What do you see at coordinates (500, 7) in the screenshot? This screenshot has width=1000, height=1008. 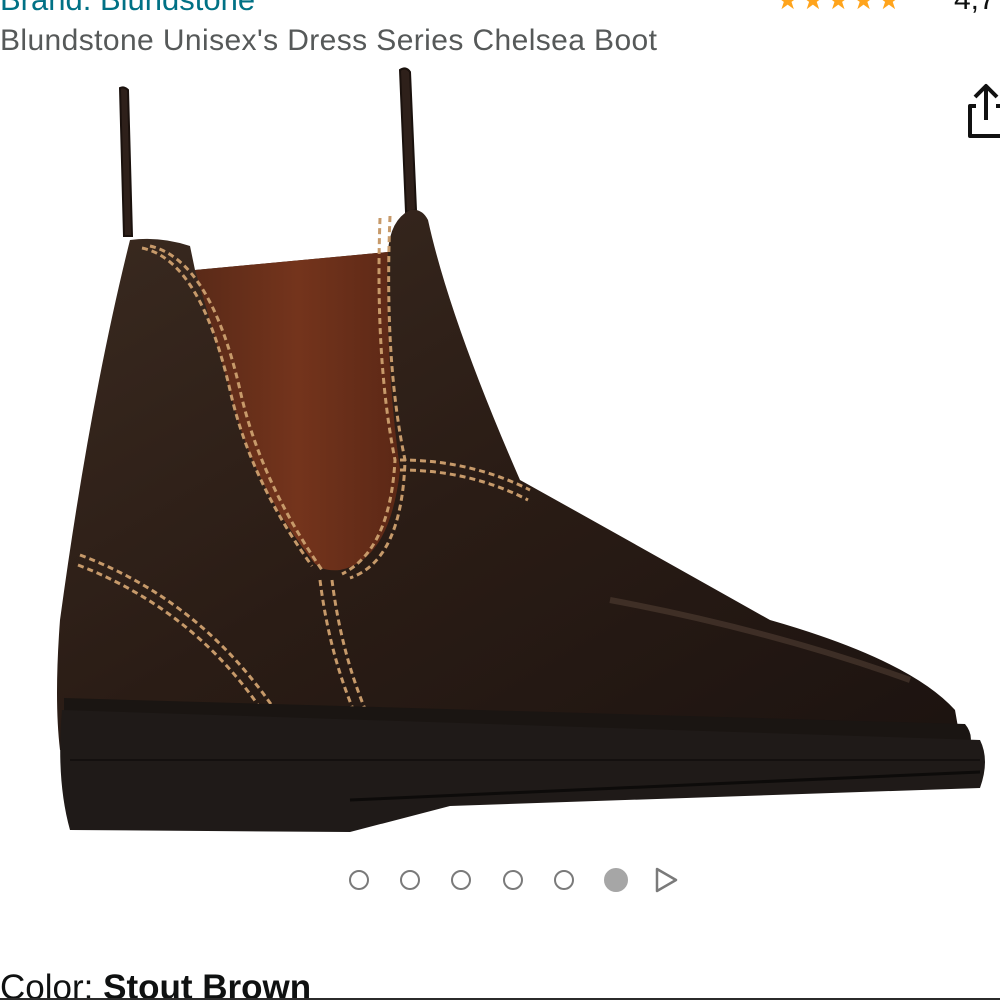 I see `brand-row: Brand: Blundstone ★★★★★ 4,7` at bounding box center [500, 7].